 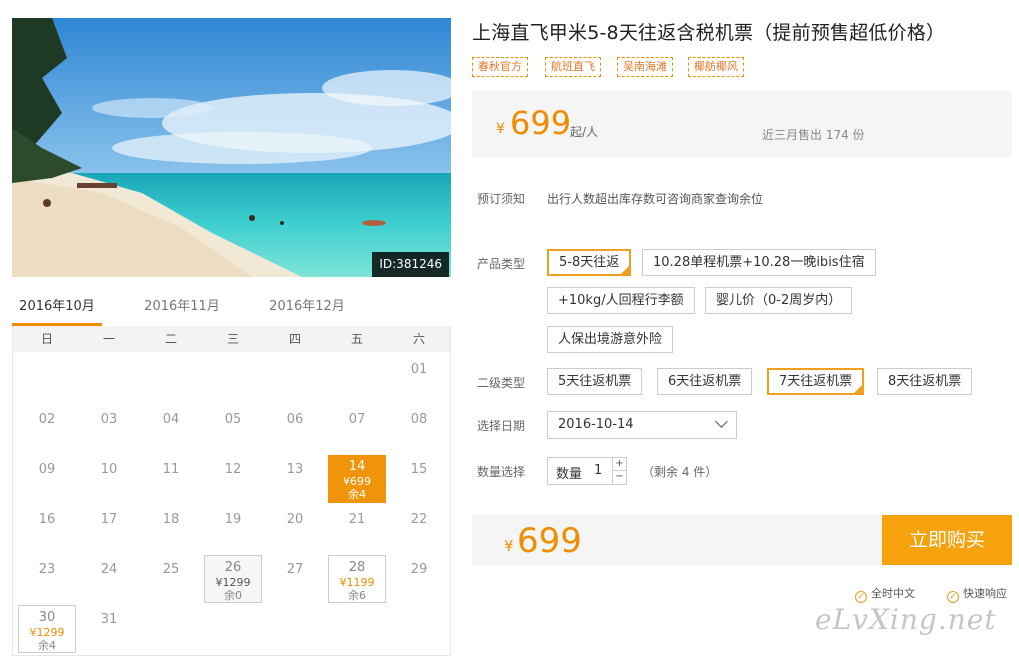 I want to click on day-remaining: 余4, so click(x=47, y=645).